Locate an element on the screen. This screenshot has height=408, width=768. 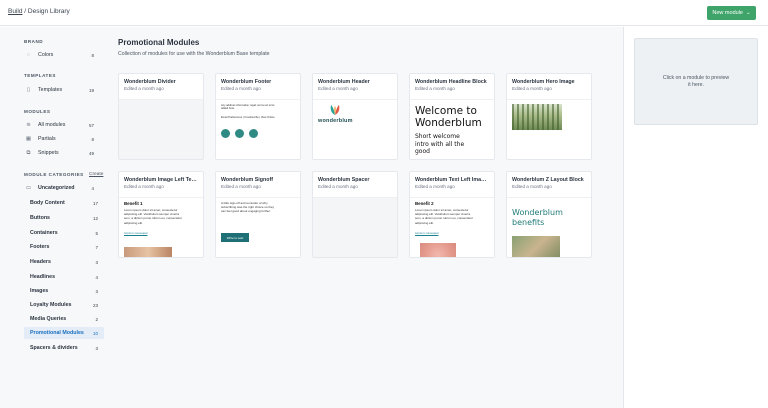
preview-button: Write to web is located at coordinates (235, 237).